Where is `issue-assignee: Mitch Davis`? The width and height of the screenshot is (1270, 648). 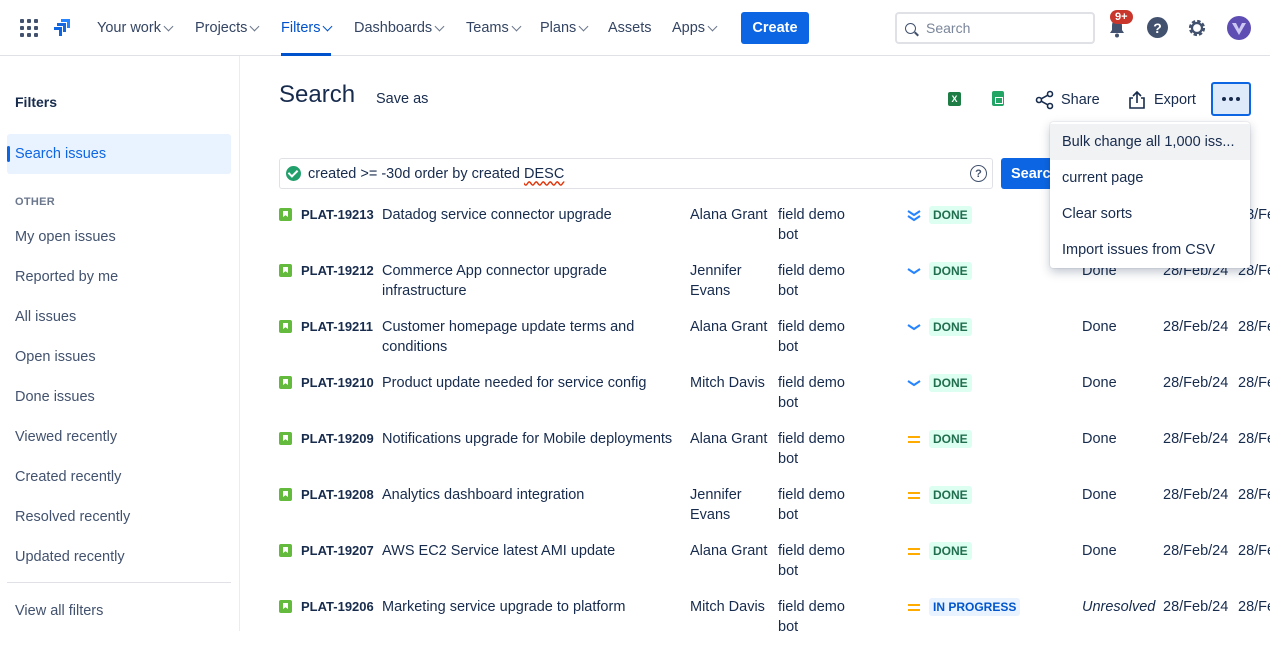
issue-assignee: Mitch Davis is located at coordinates (727, 607).